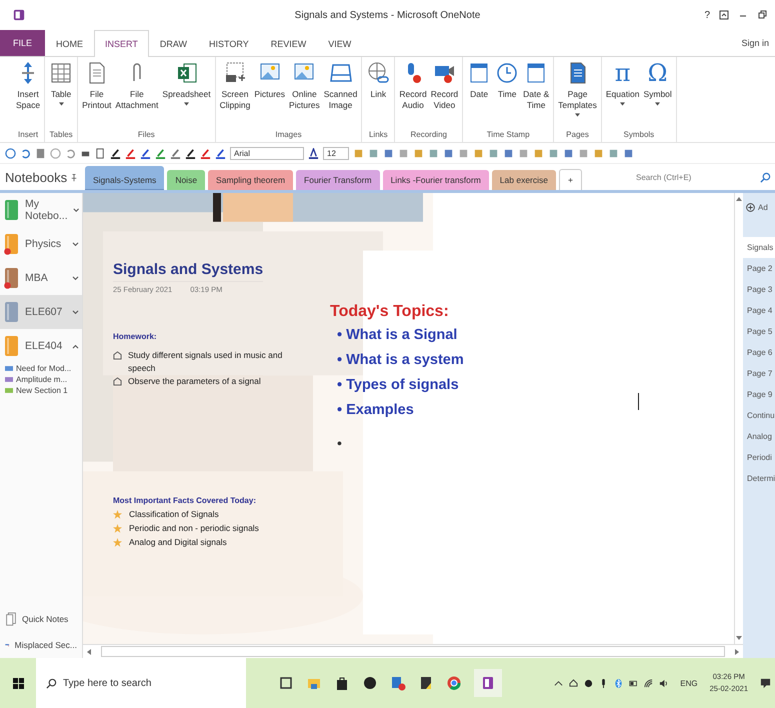 This screenshot has width=775, height=708. Describe the element at coordinates (89, 651) in the screenshot. I see `scroll-left-icon` at that location.